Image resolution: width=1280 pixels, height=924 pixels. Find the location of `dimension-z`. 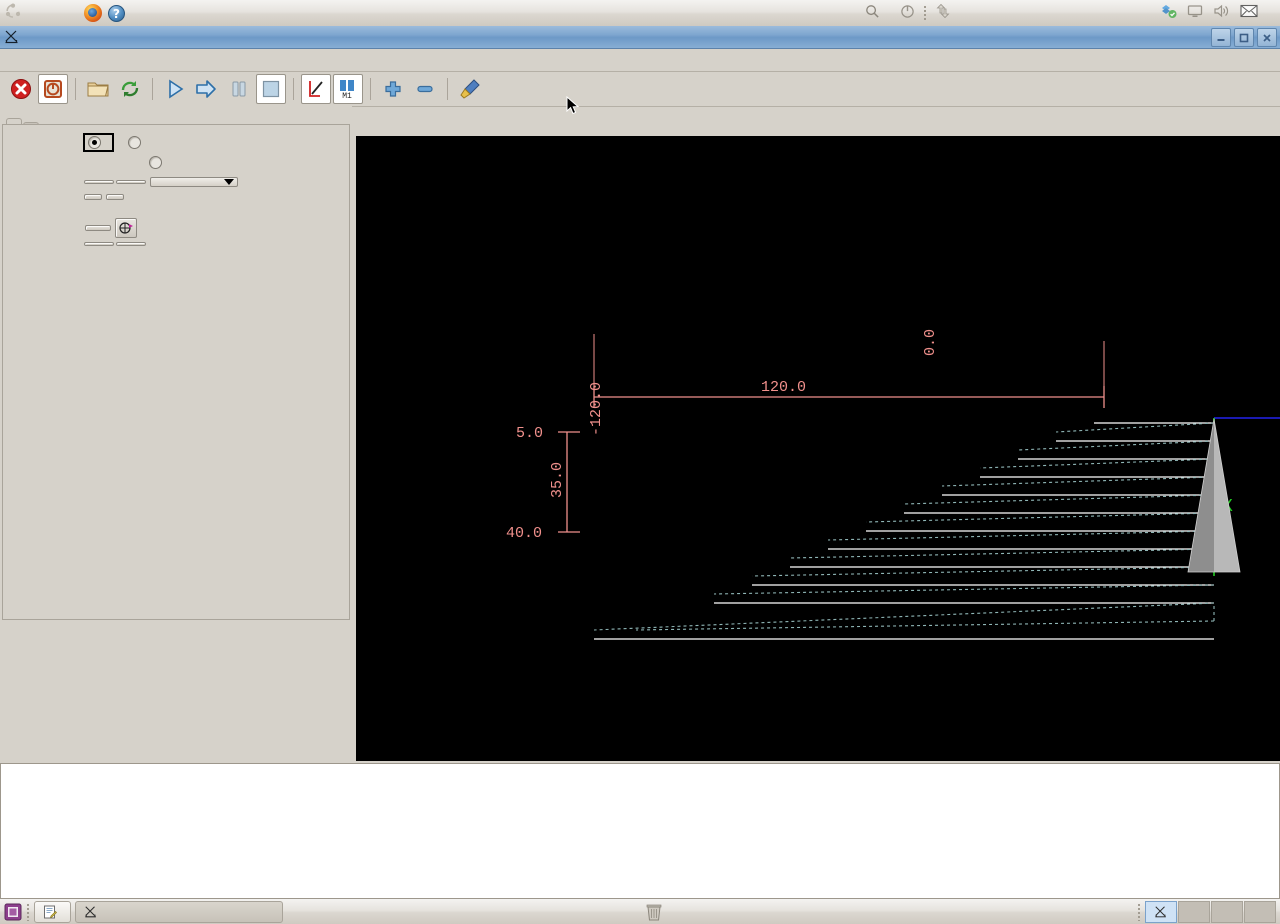

dimension-z is located at coordinates (849, 371).